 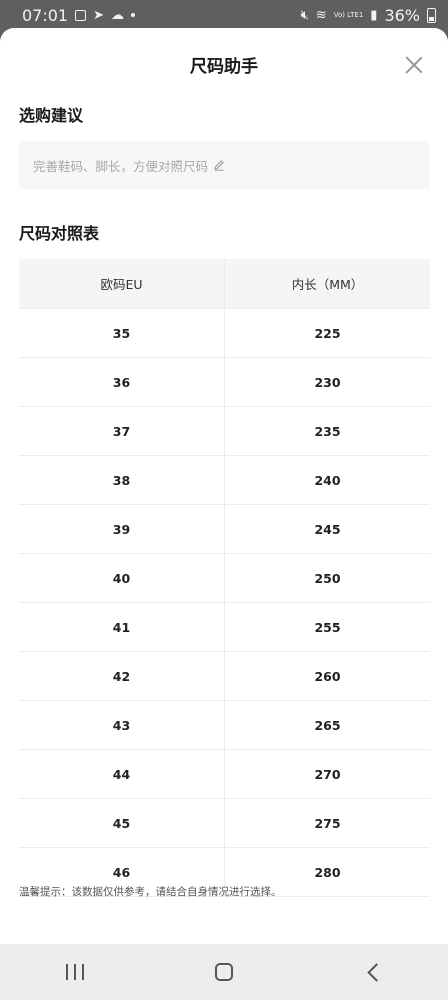 I want to click on status-right: 🔇︎ ≋ Vo) LTE1 ▮ 36%, so click(x=368, y=15).